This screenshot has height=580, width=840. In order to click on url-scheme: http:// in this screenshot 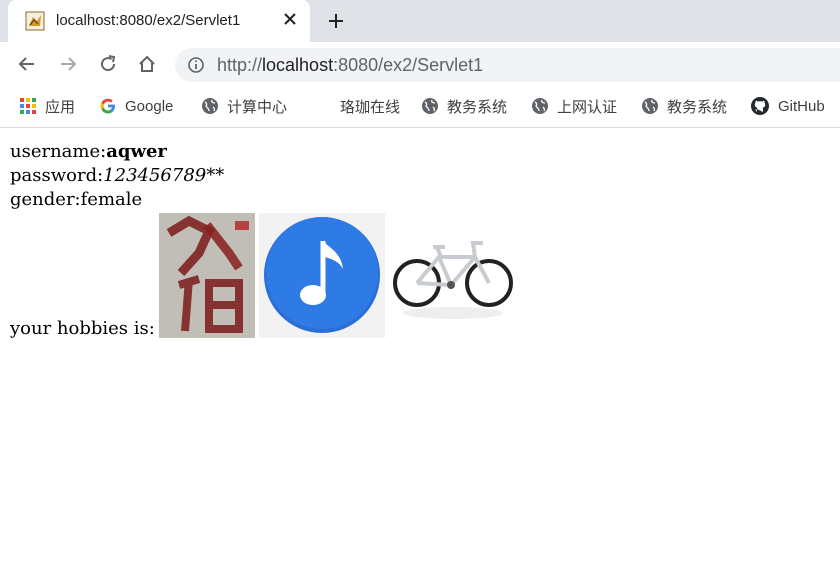, I will do `click(240, 65)`.